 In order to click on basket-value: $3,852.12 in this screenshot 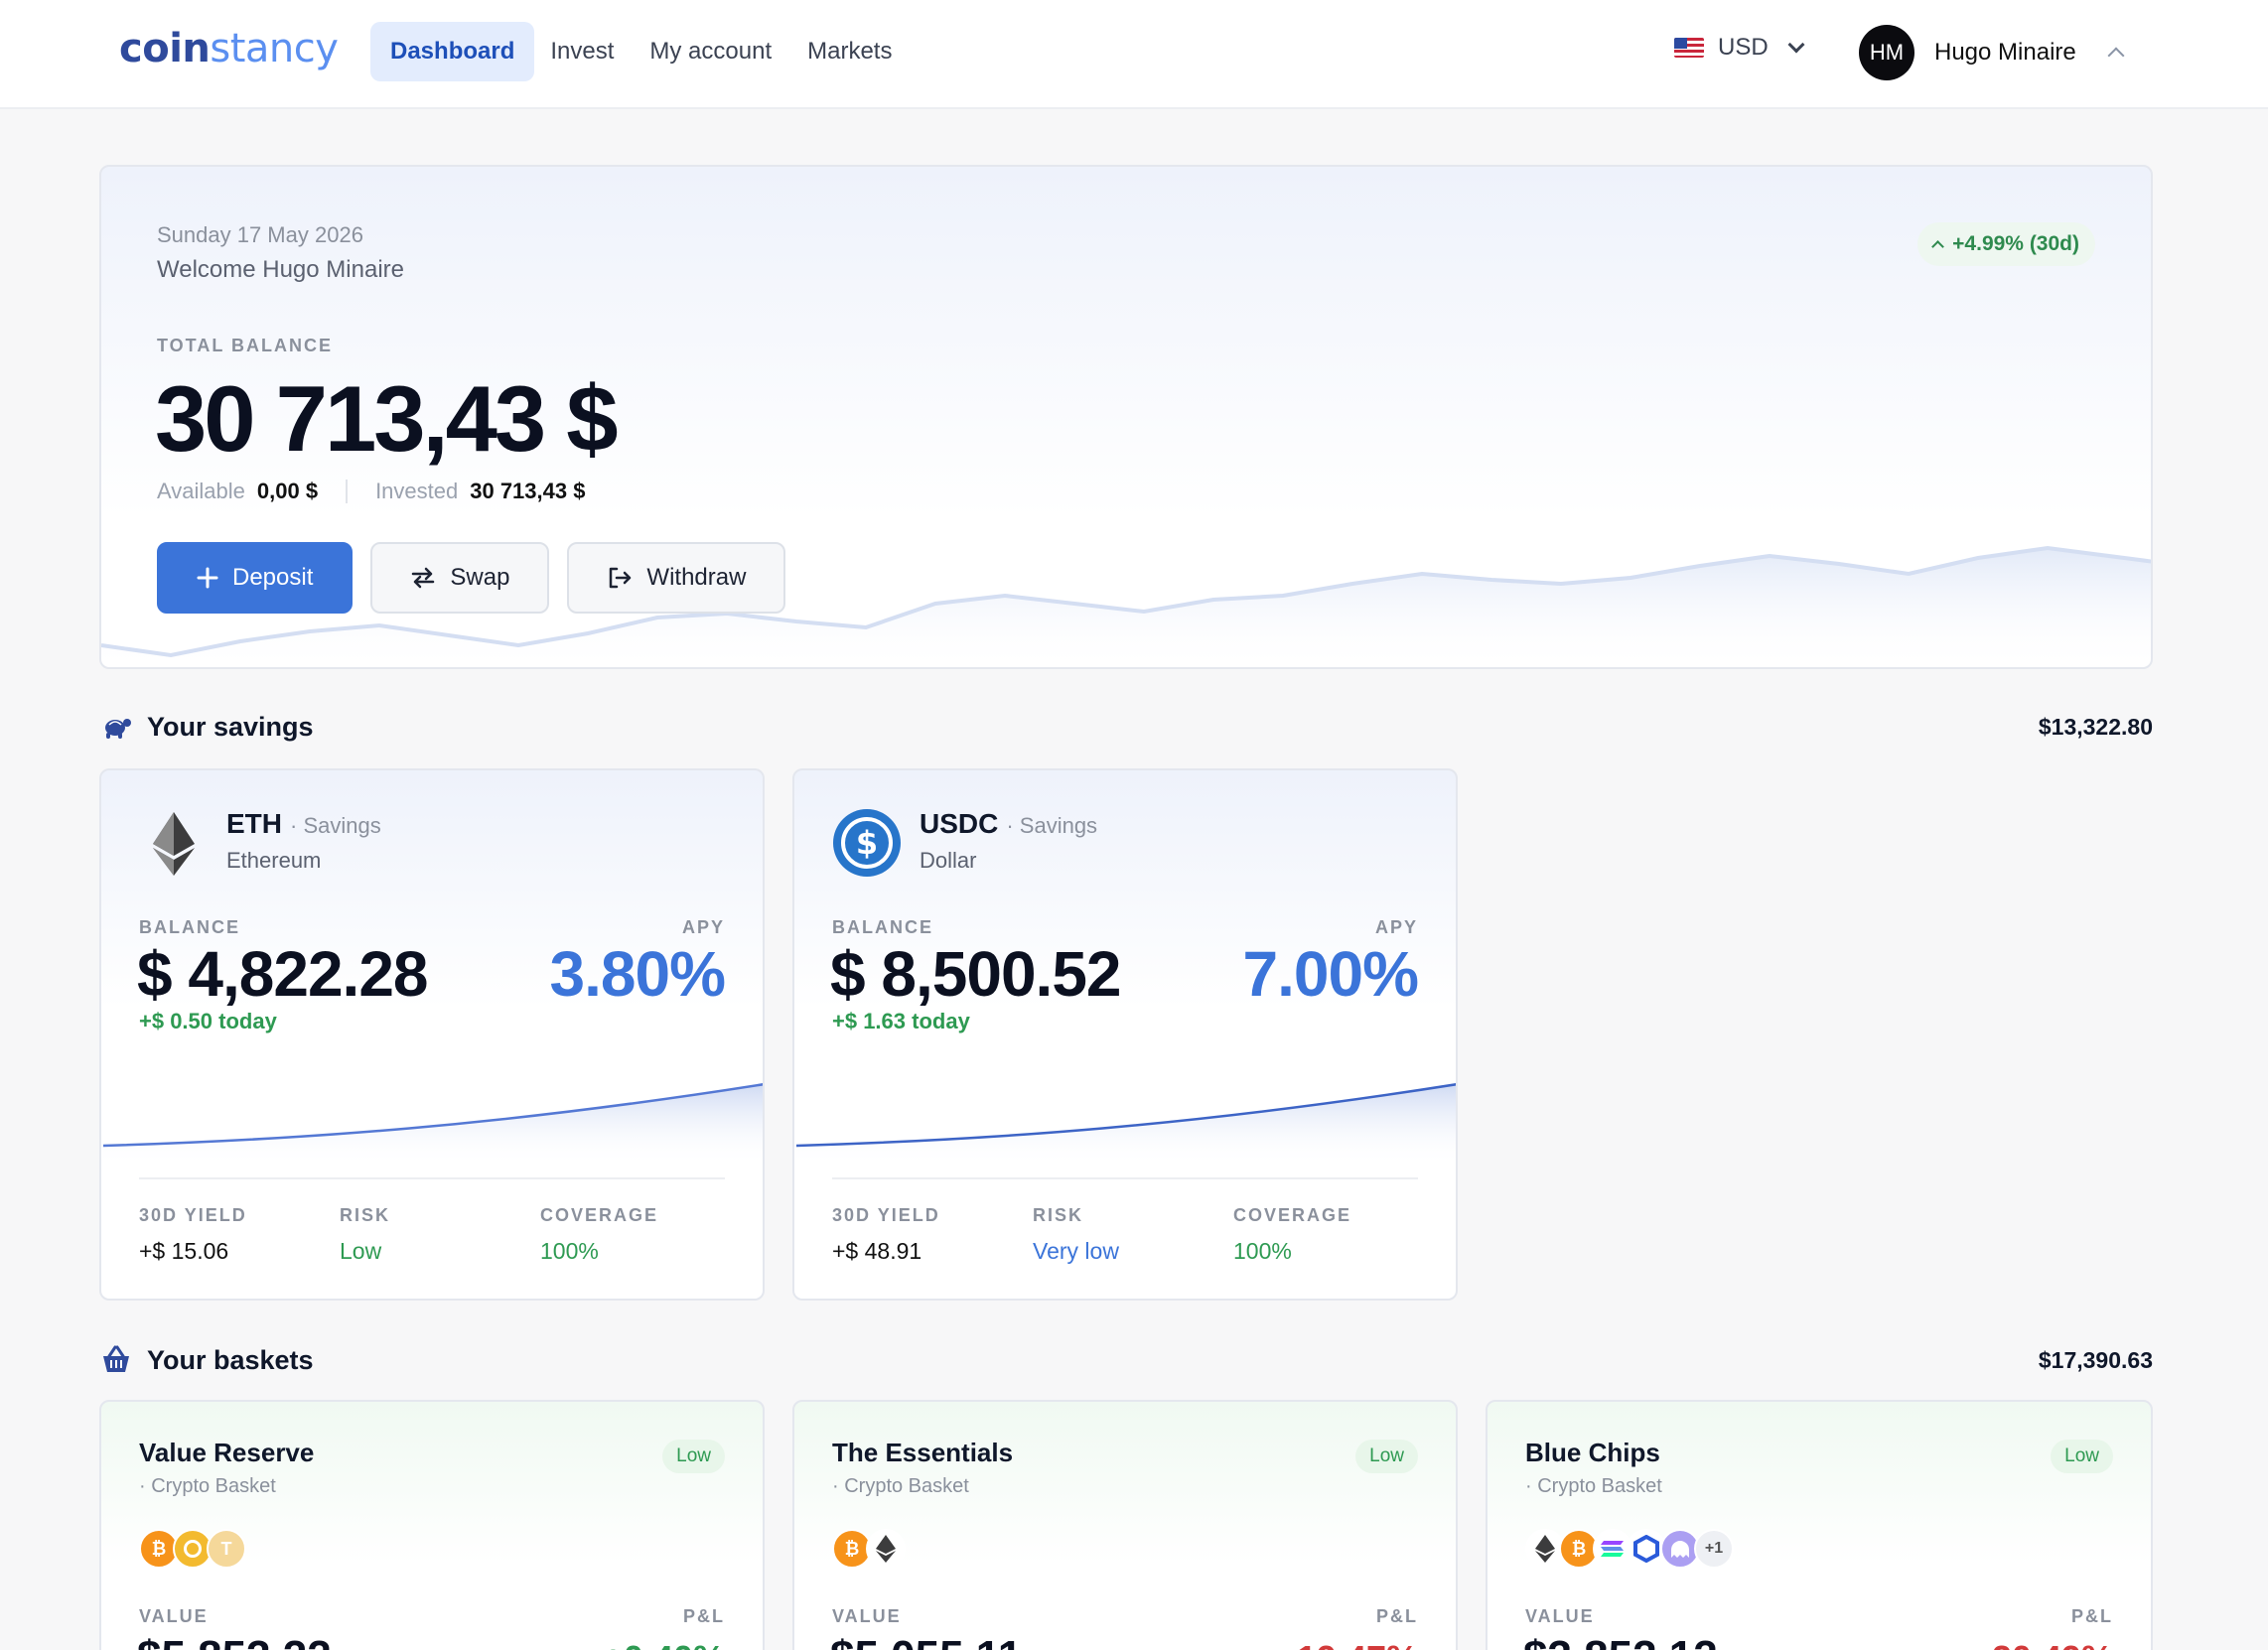, I will do `click(1620, 1641)`.